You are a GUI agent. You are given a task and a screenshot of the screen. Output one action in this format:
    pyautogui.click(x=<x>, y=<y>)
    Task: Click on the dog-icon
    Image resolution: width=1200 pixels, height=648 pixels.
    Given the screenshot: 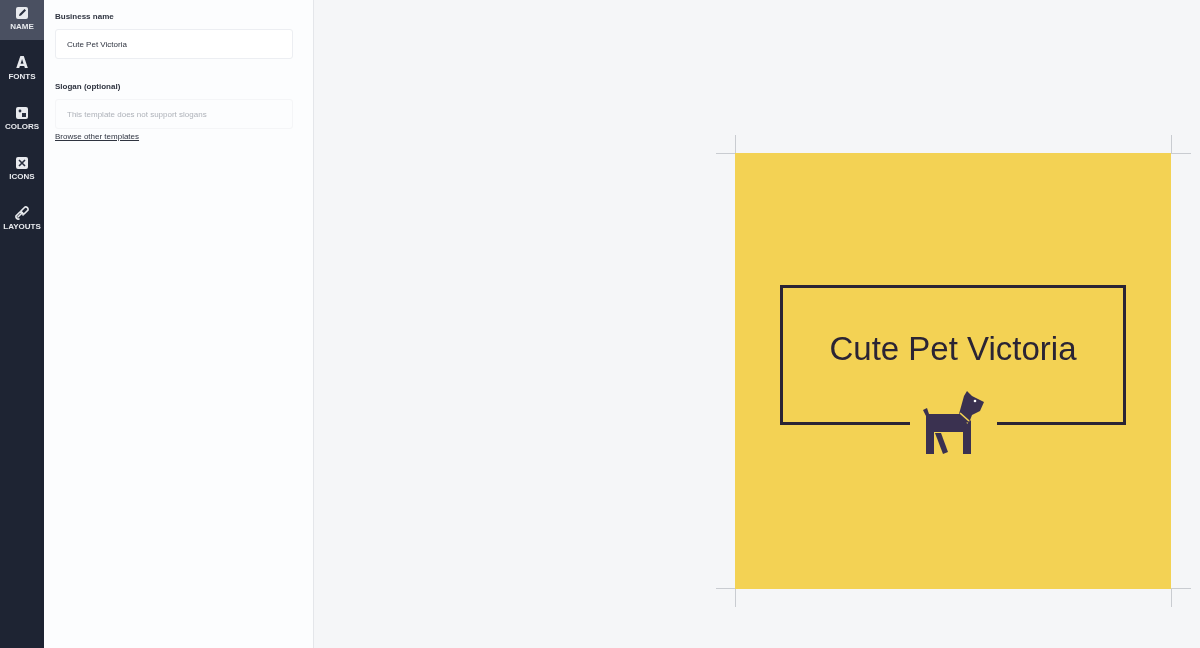 What is the action you would take?
    pyautogui.click(x=953, y=423)
    